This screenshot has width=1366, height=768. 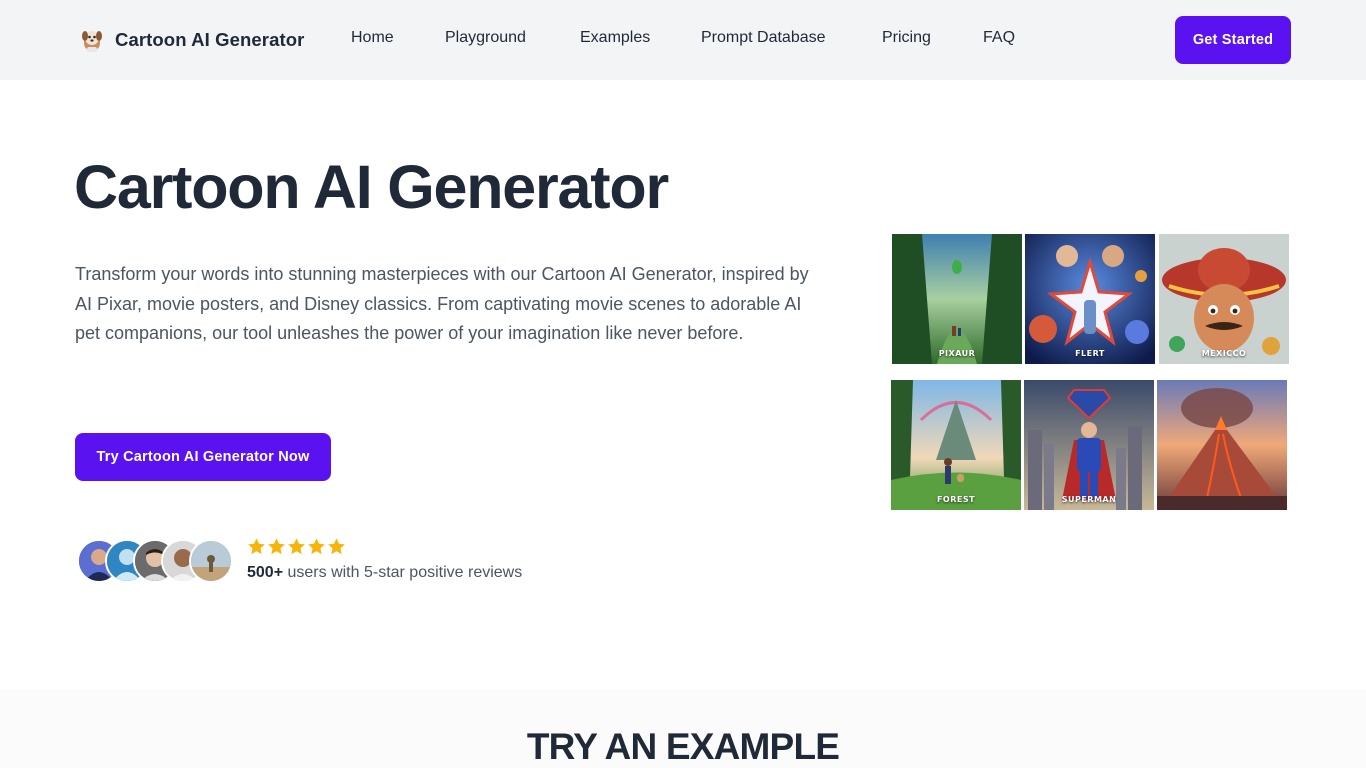 I want to click on get-started-button: Get Started, so click(x=1233, y=40).